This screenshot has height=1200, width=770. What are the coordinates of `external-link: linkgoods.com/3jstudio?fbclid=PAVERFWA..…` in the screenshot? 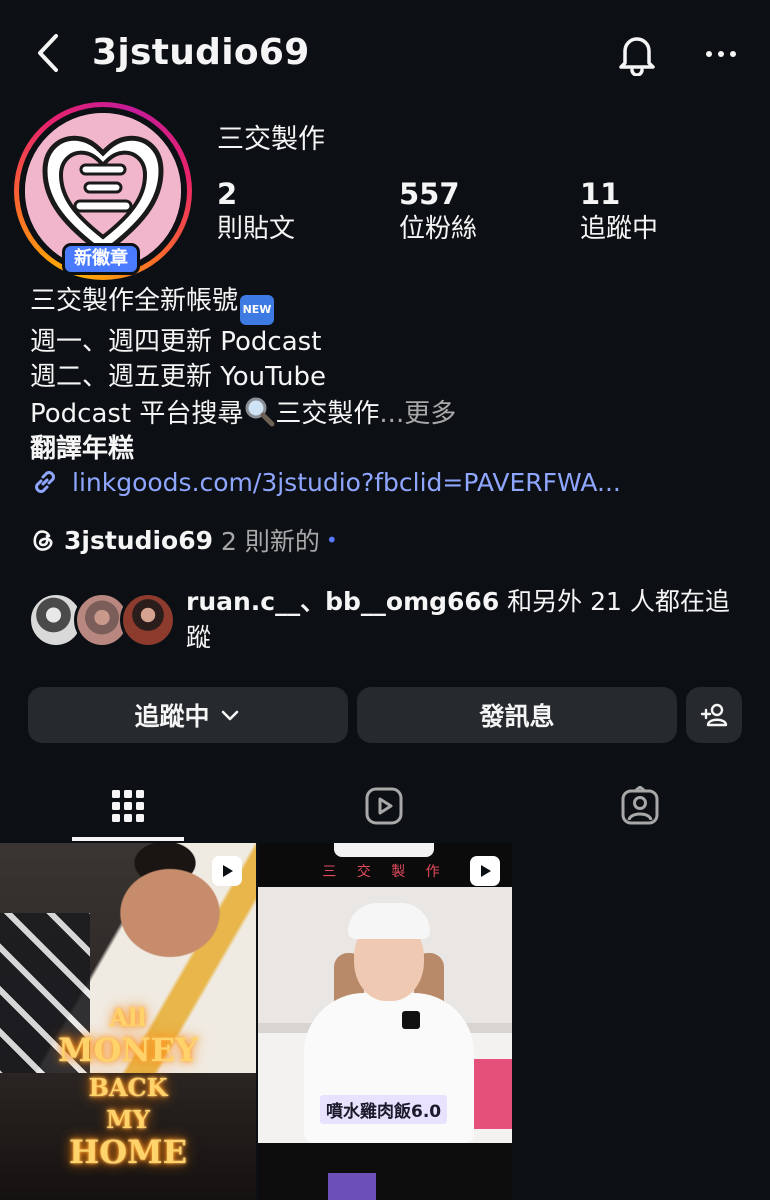 It's located at (325, 482).